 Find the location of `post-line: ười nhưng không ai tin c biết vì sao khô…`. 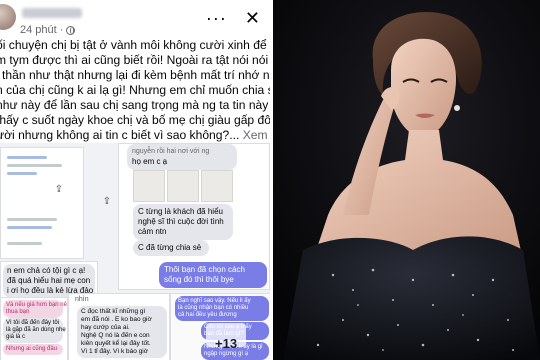

post-line: ười nhưng không ai tin c biết vì sao khô… is located at coordinates (135, 135).